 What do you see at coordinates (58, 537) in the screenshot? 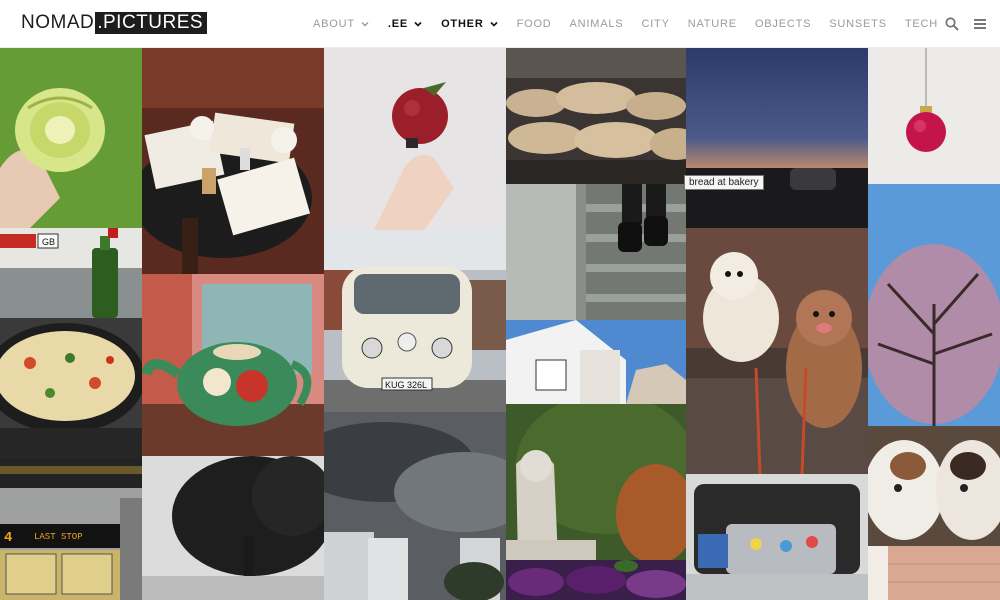
I see `train-sign-text: LAST STOP` at bounding box center [58, 537].